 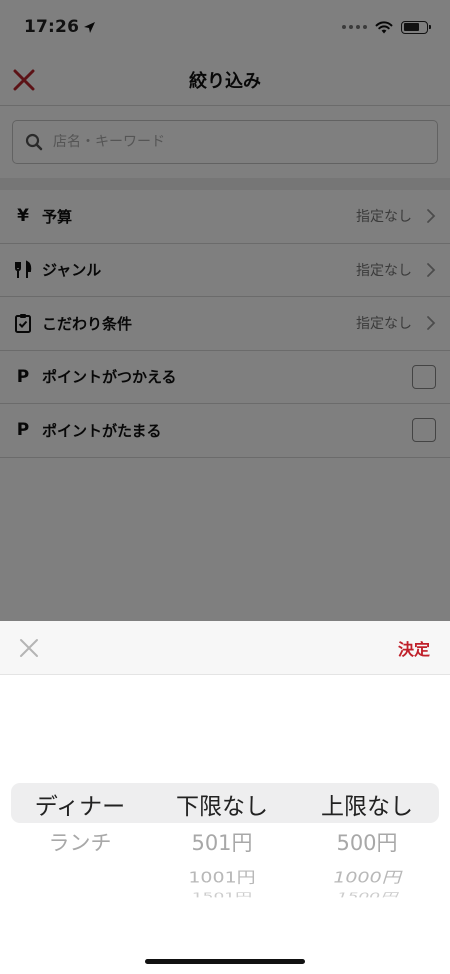 What do you see at coordinates (222, 893) in the screenshot?
I see `picker-option: 1501円` at bounding box center [222, 893].